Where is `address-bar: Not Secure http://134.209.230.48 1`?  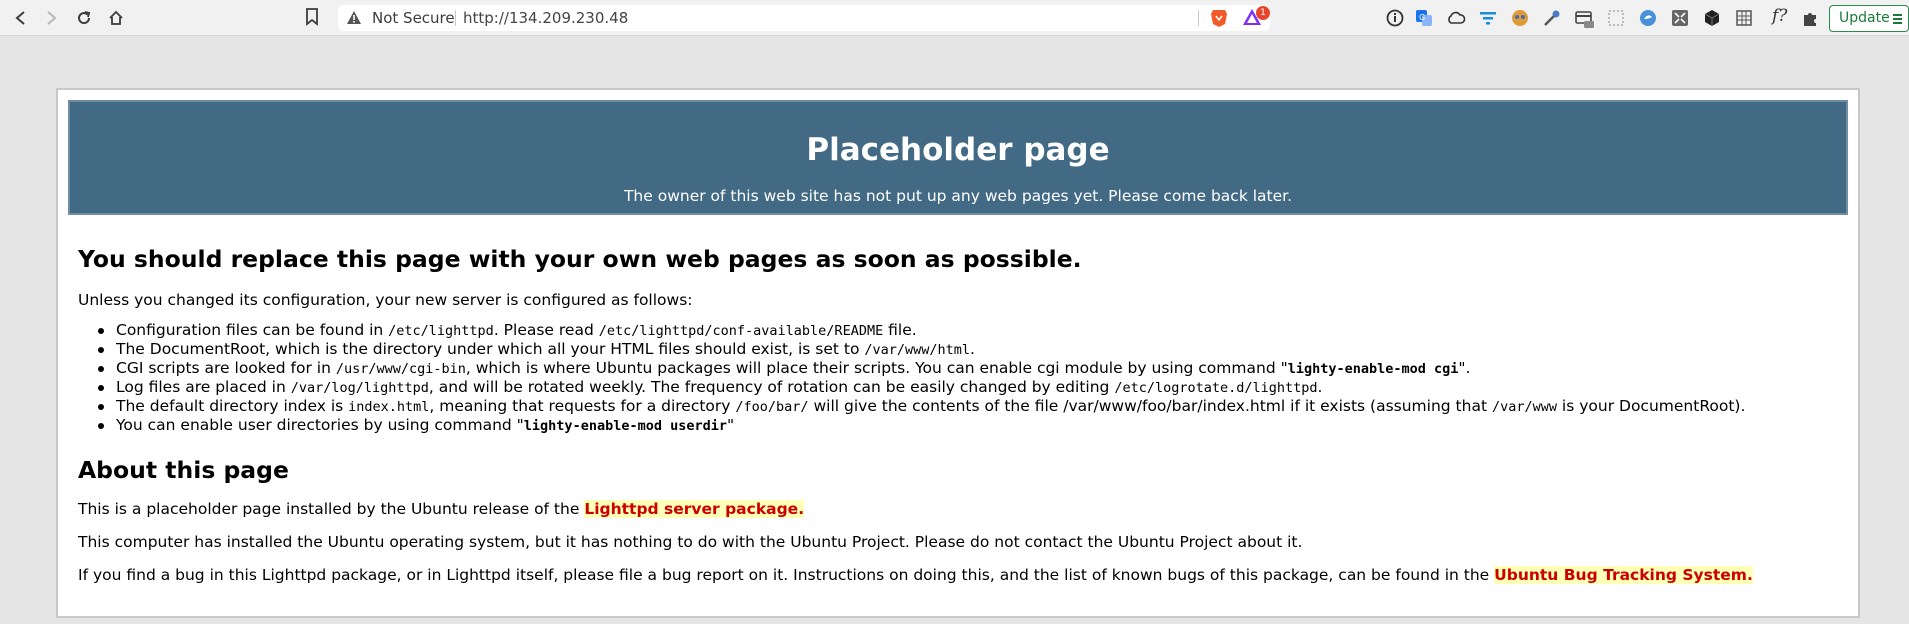
address-bar: Not Secure http://134.209.230.48 1 is located at coordinates (804, 18).